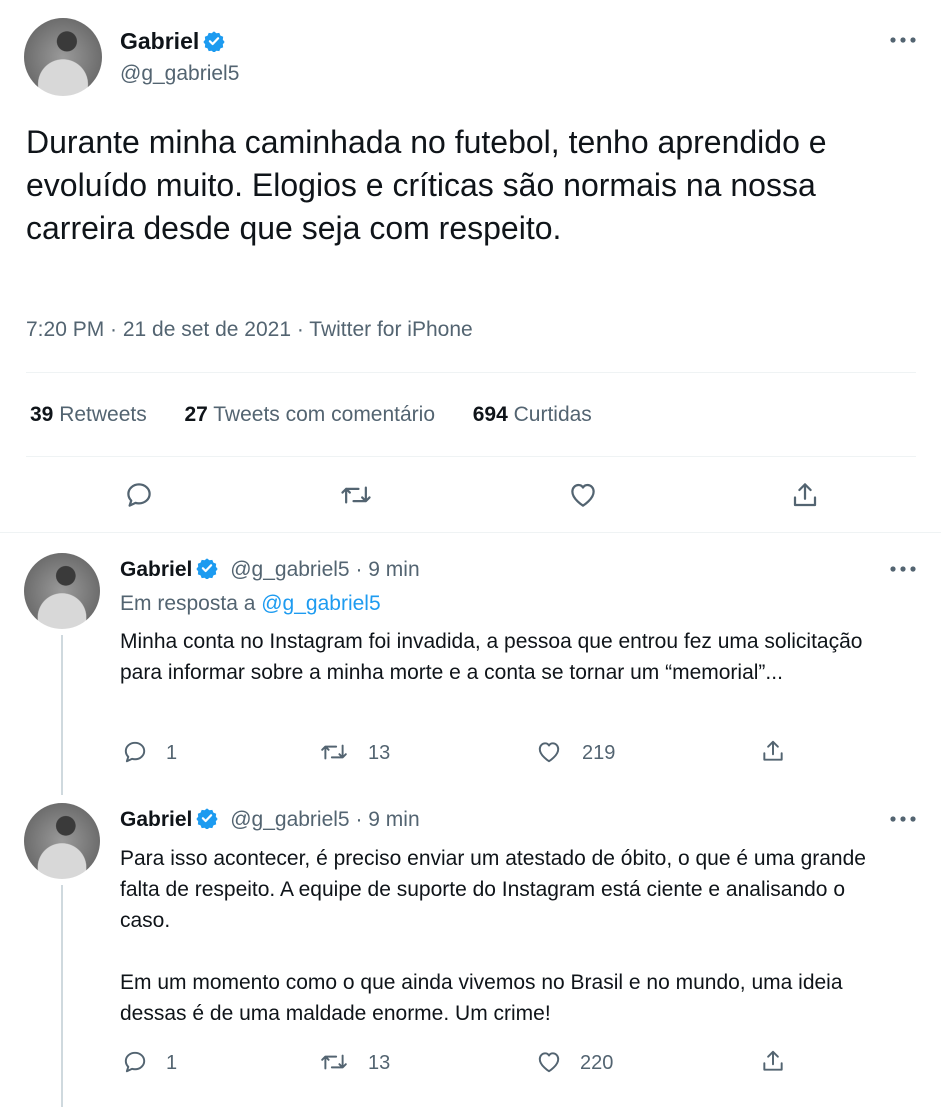 The width and height of the screenshot is (941, 1111). Describe the element at coordinates (532, 414) in the screenshot. I see `likes-stat: 694 Curtidas` at that location.